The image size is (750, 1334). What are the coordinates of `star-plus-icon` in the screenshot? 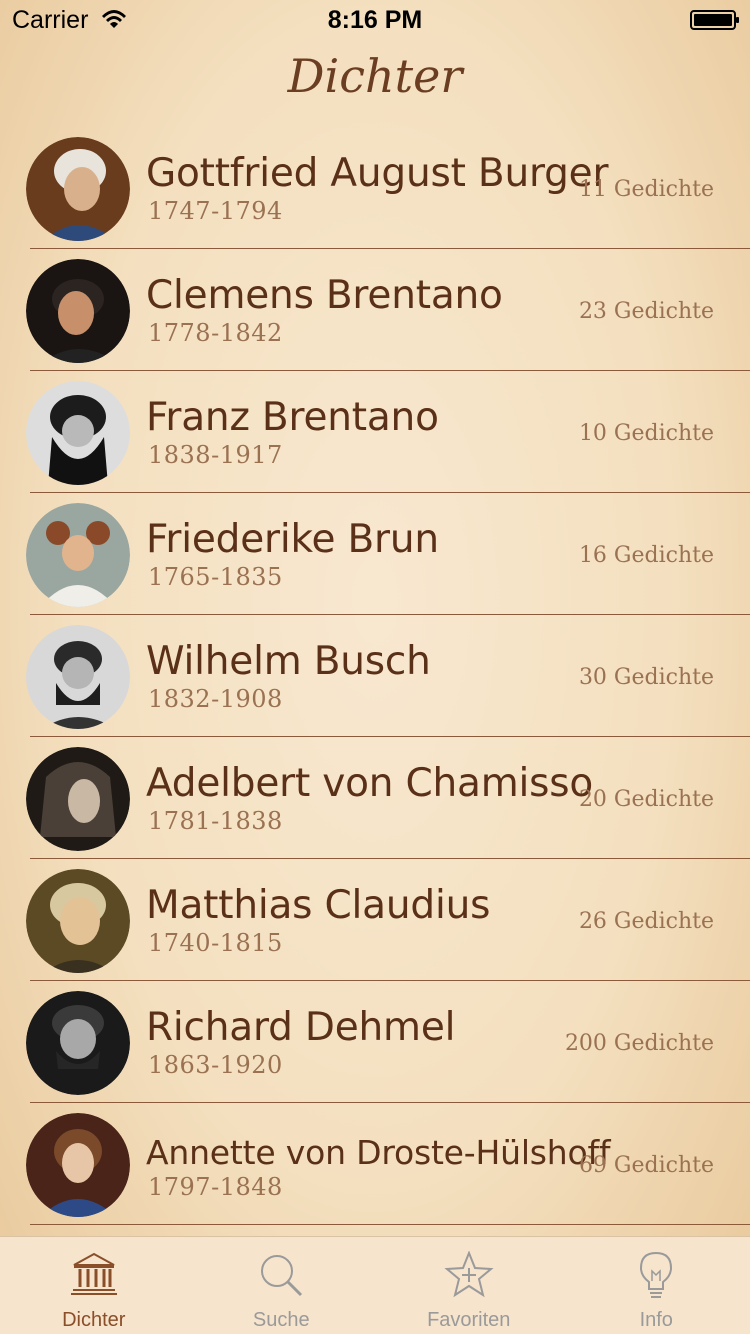 It's located at (469, 1274).